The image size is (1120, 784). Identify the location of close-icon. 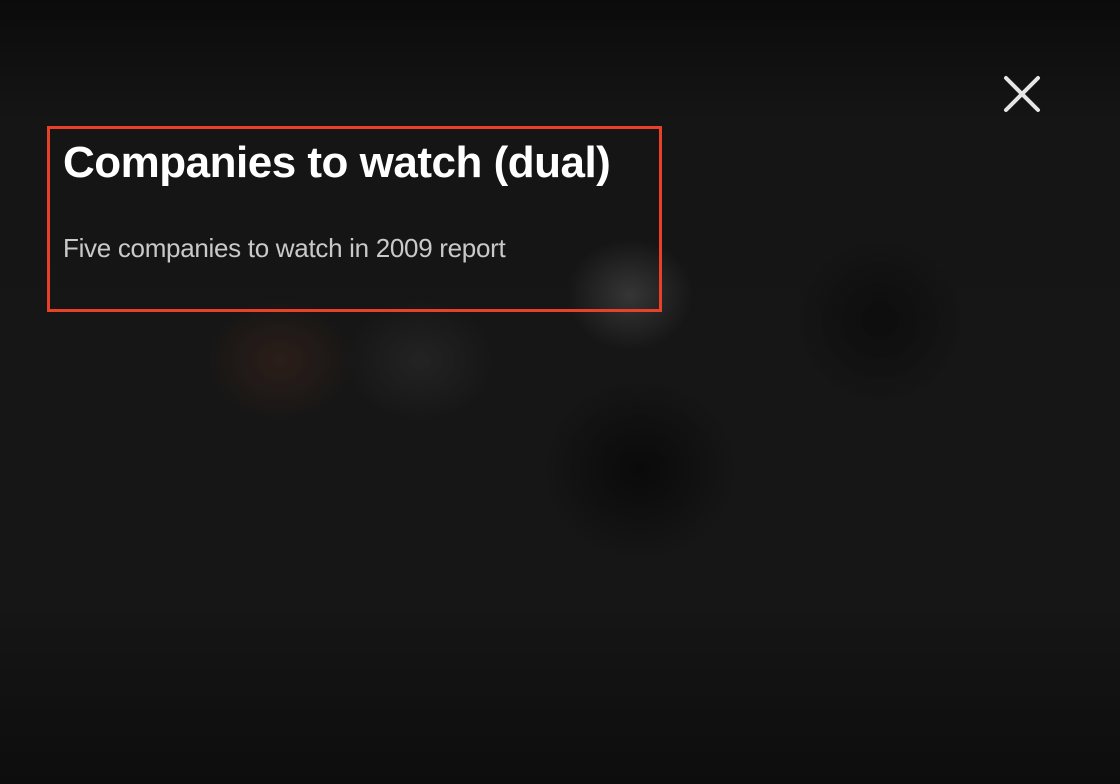
(1022, 94).